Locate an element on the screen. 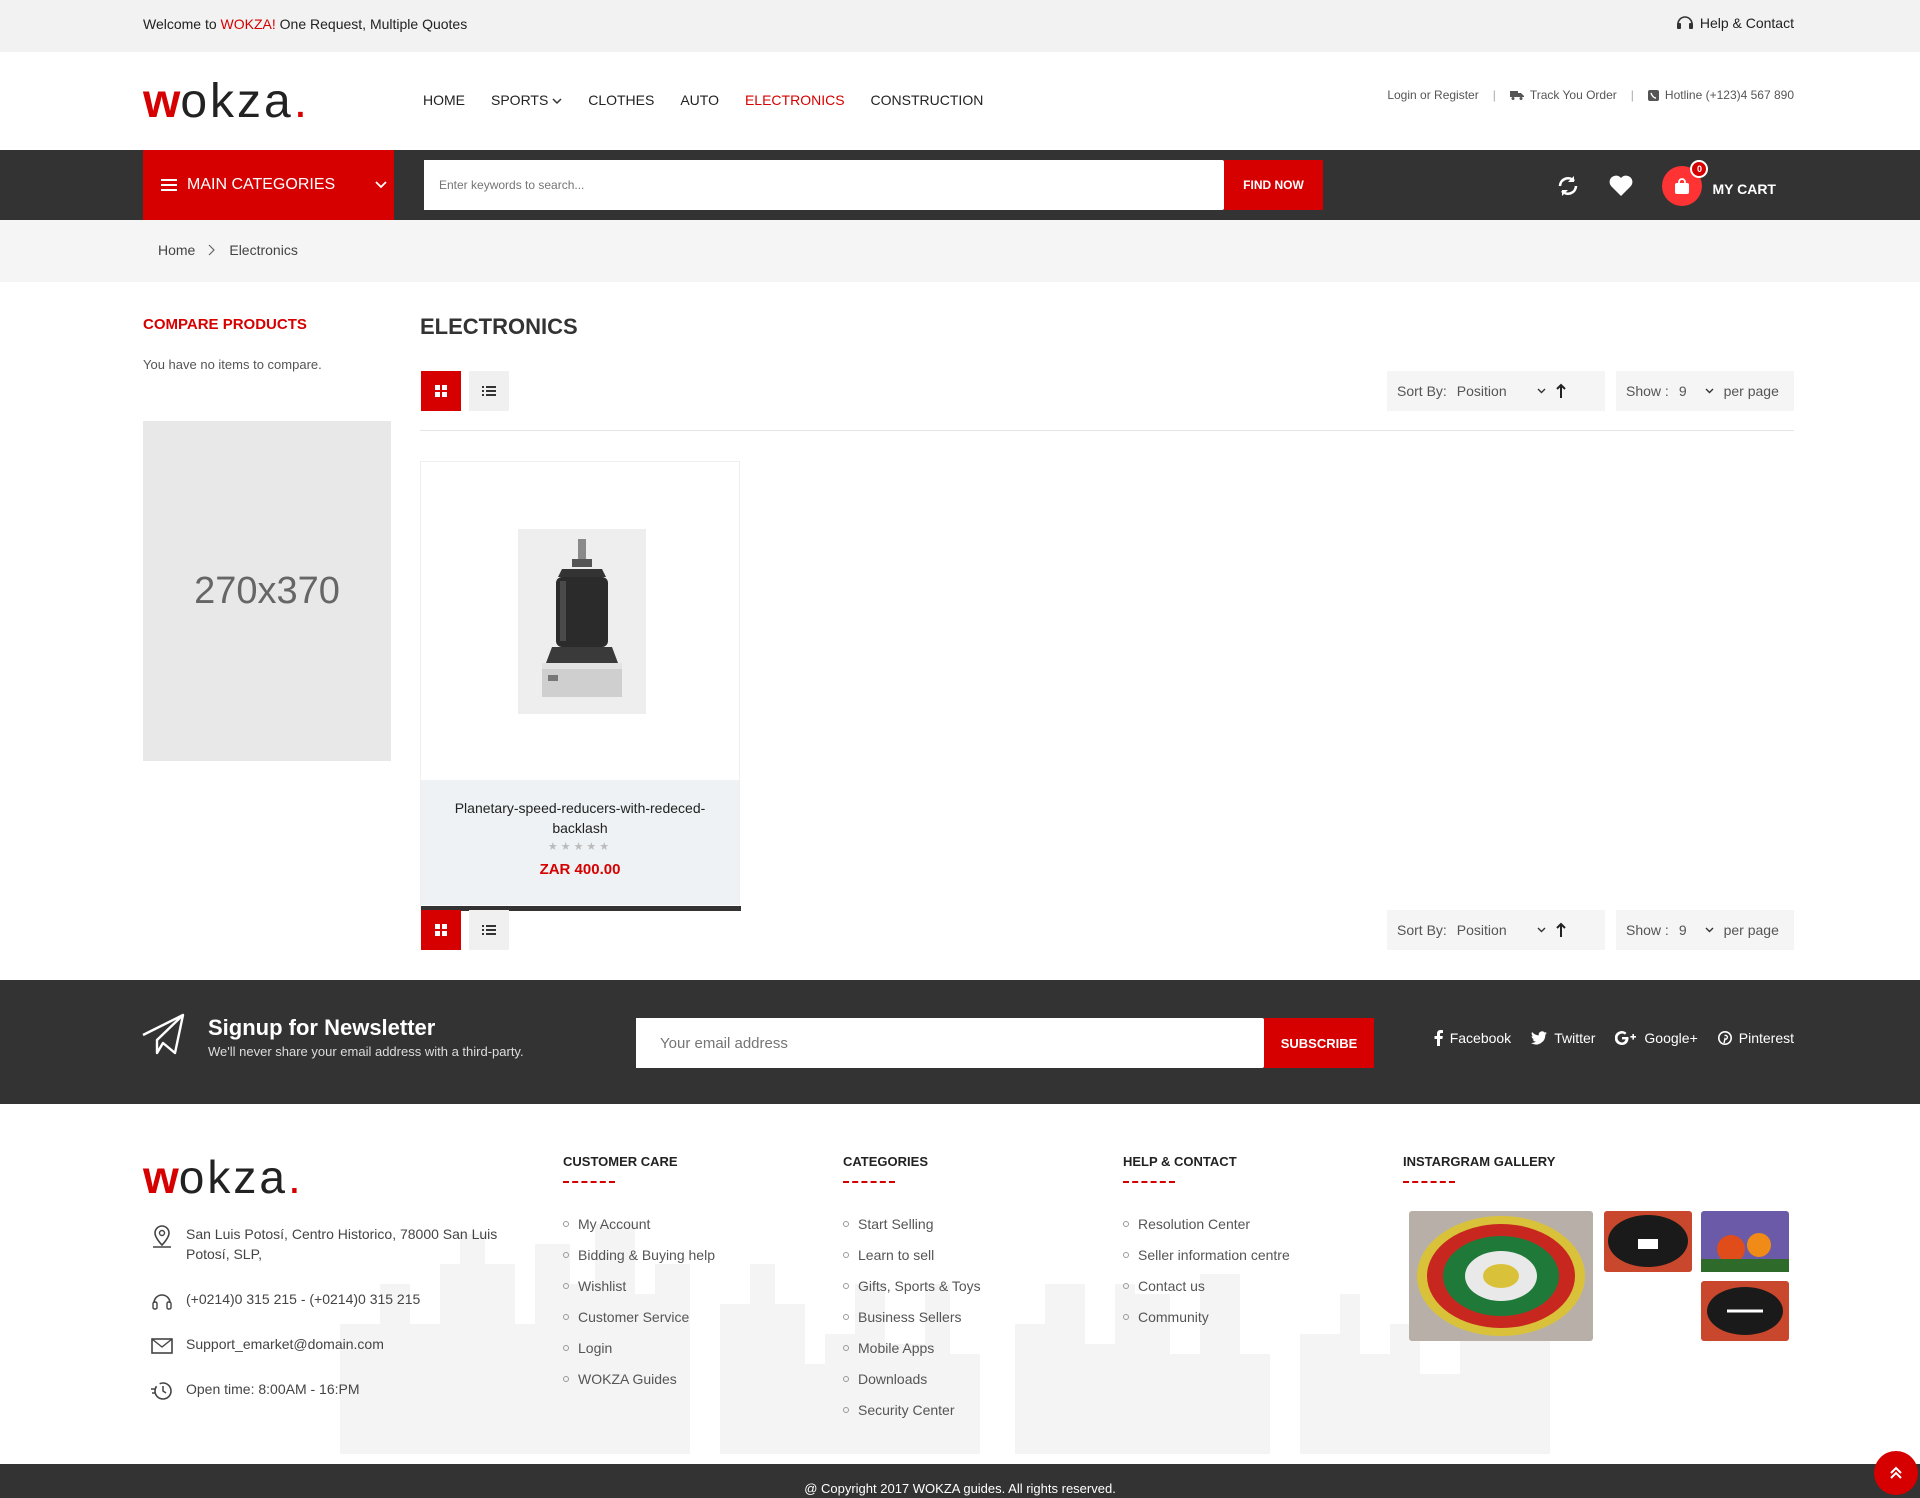 The image size is (1920, 1498). grid-view-button-bottom is located at coordinates (441, 930).